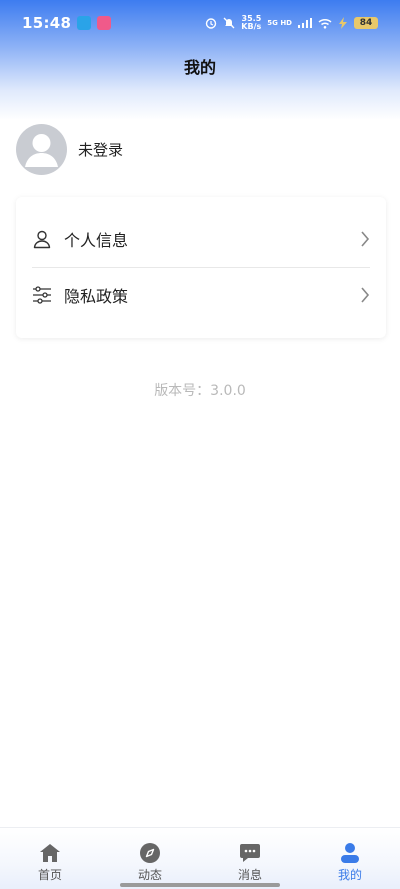 This screenshot has width=400, height=889. Describe the element at coordinates (50, 853) in the screenshot. I see `home-icon` at that location.